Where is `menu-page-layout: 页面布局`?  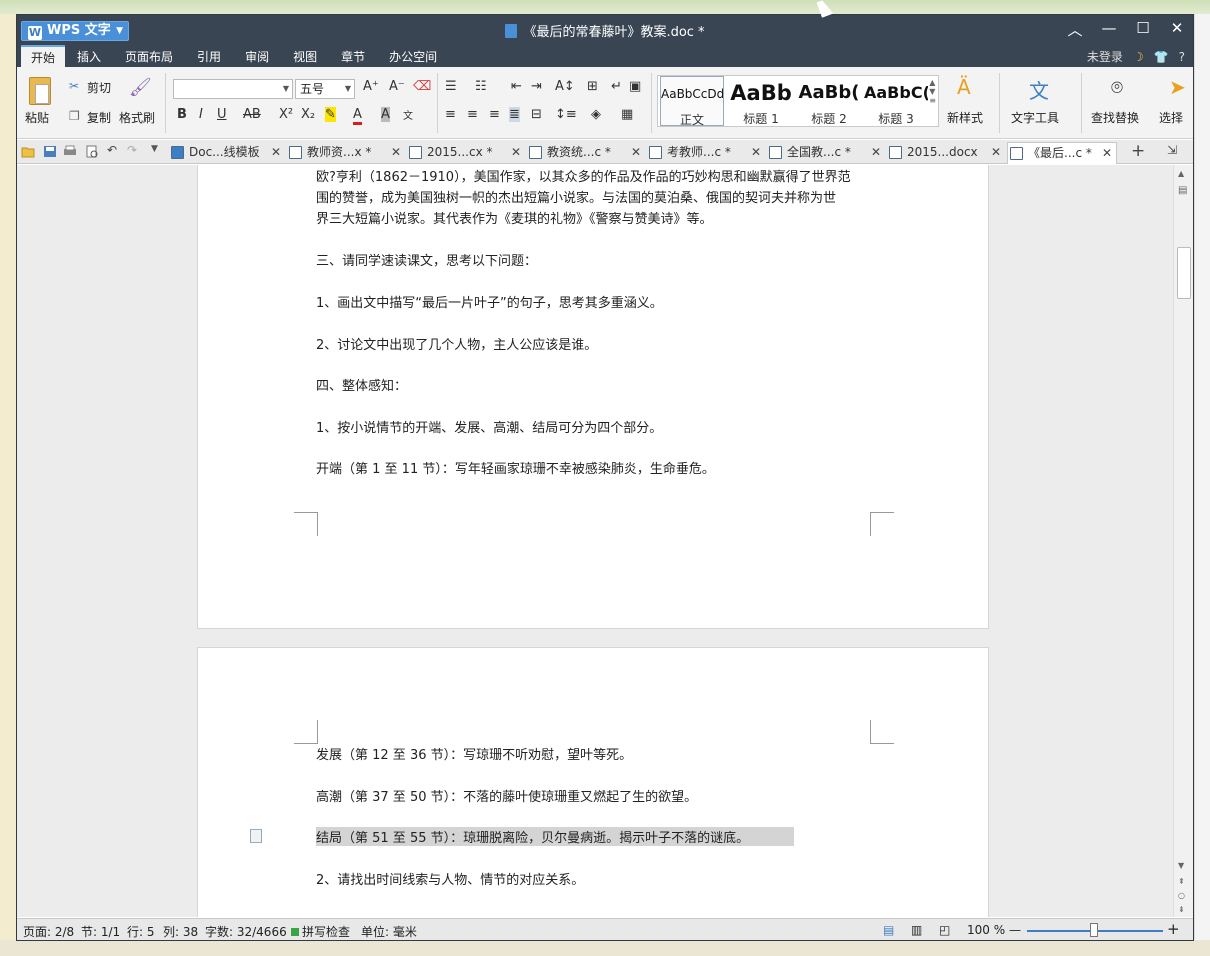 menu-page-layout: 页面布局 is located at coordinates (149, 56).